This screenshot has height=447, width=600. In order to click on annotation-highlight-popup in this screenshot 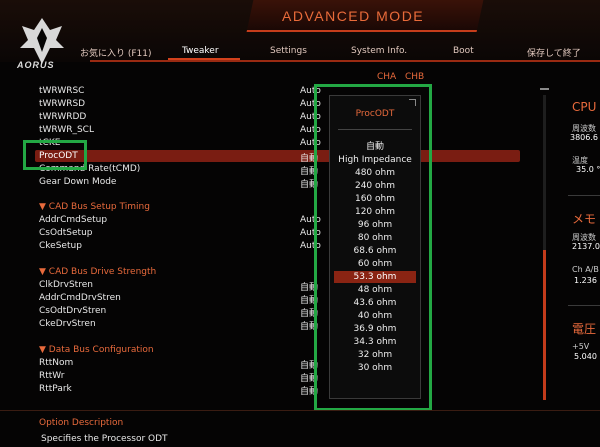, I will do `click(373, 247)`.